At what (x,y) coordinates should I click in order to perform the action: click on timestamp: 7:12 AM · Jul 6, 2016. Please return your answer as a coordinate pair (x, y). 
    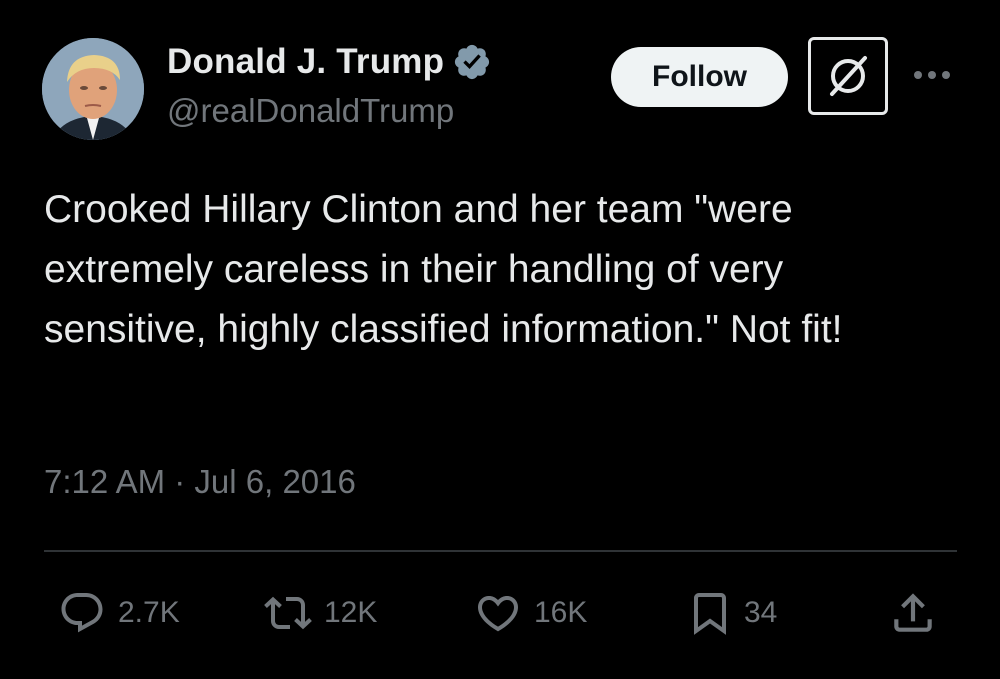
    Looking at the image, I should click on (200, 482).